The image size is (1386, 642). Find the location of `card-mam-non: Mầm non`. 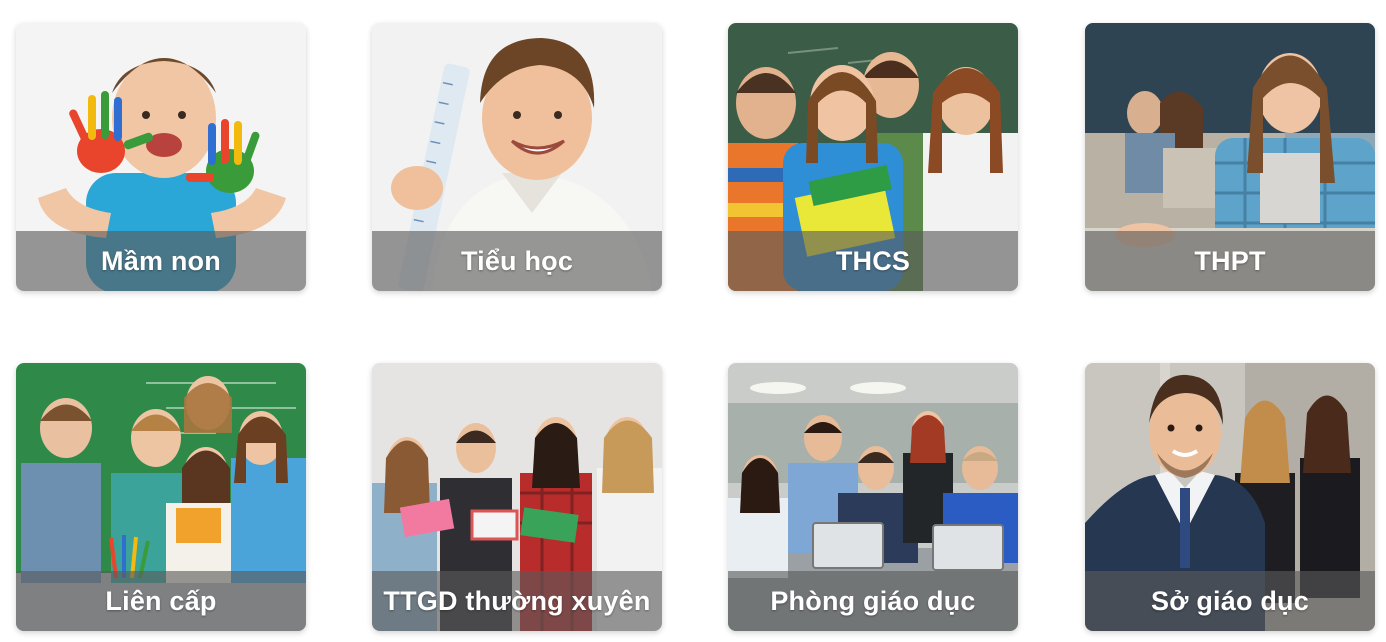

card-mam-non: Mầm non is located at coordinates (161, 157).